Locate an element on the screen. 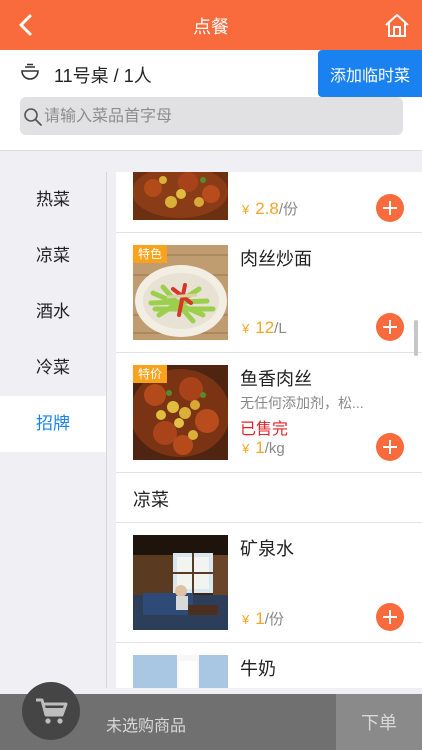 Image resolution: width=422 pixels, height=750 pixels. category-signature: 招牌 is located at coordinates (53, 424).